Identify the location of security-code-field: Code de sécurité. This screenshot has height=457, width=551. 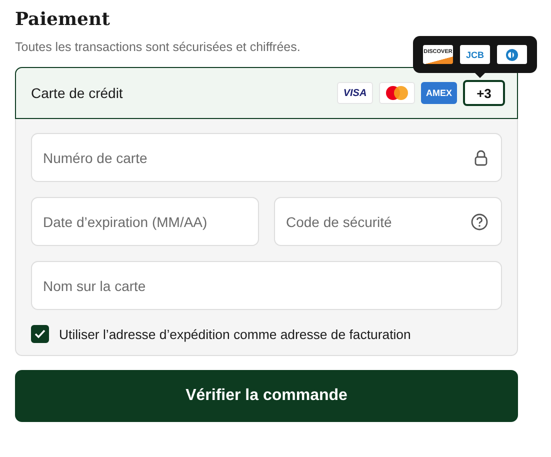
(388, 221).